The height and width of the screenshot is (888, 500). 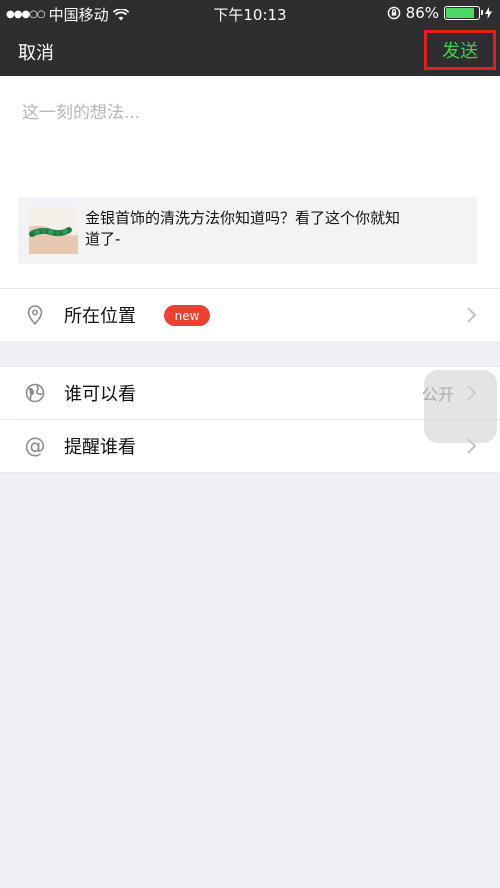 I want to click on battery-level, so click(x=460, y=13).